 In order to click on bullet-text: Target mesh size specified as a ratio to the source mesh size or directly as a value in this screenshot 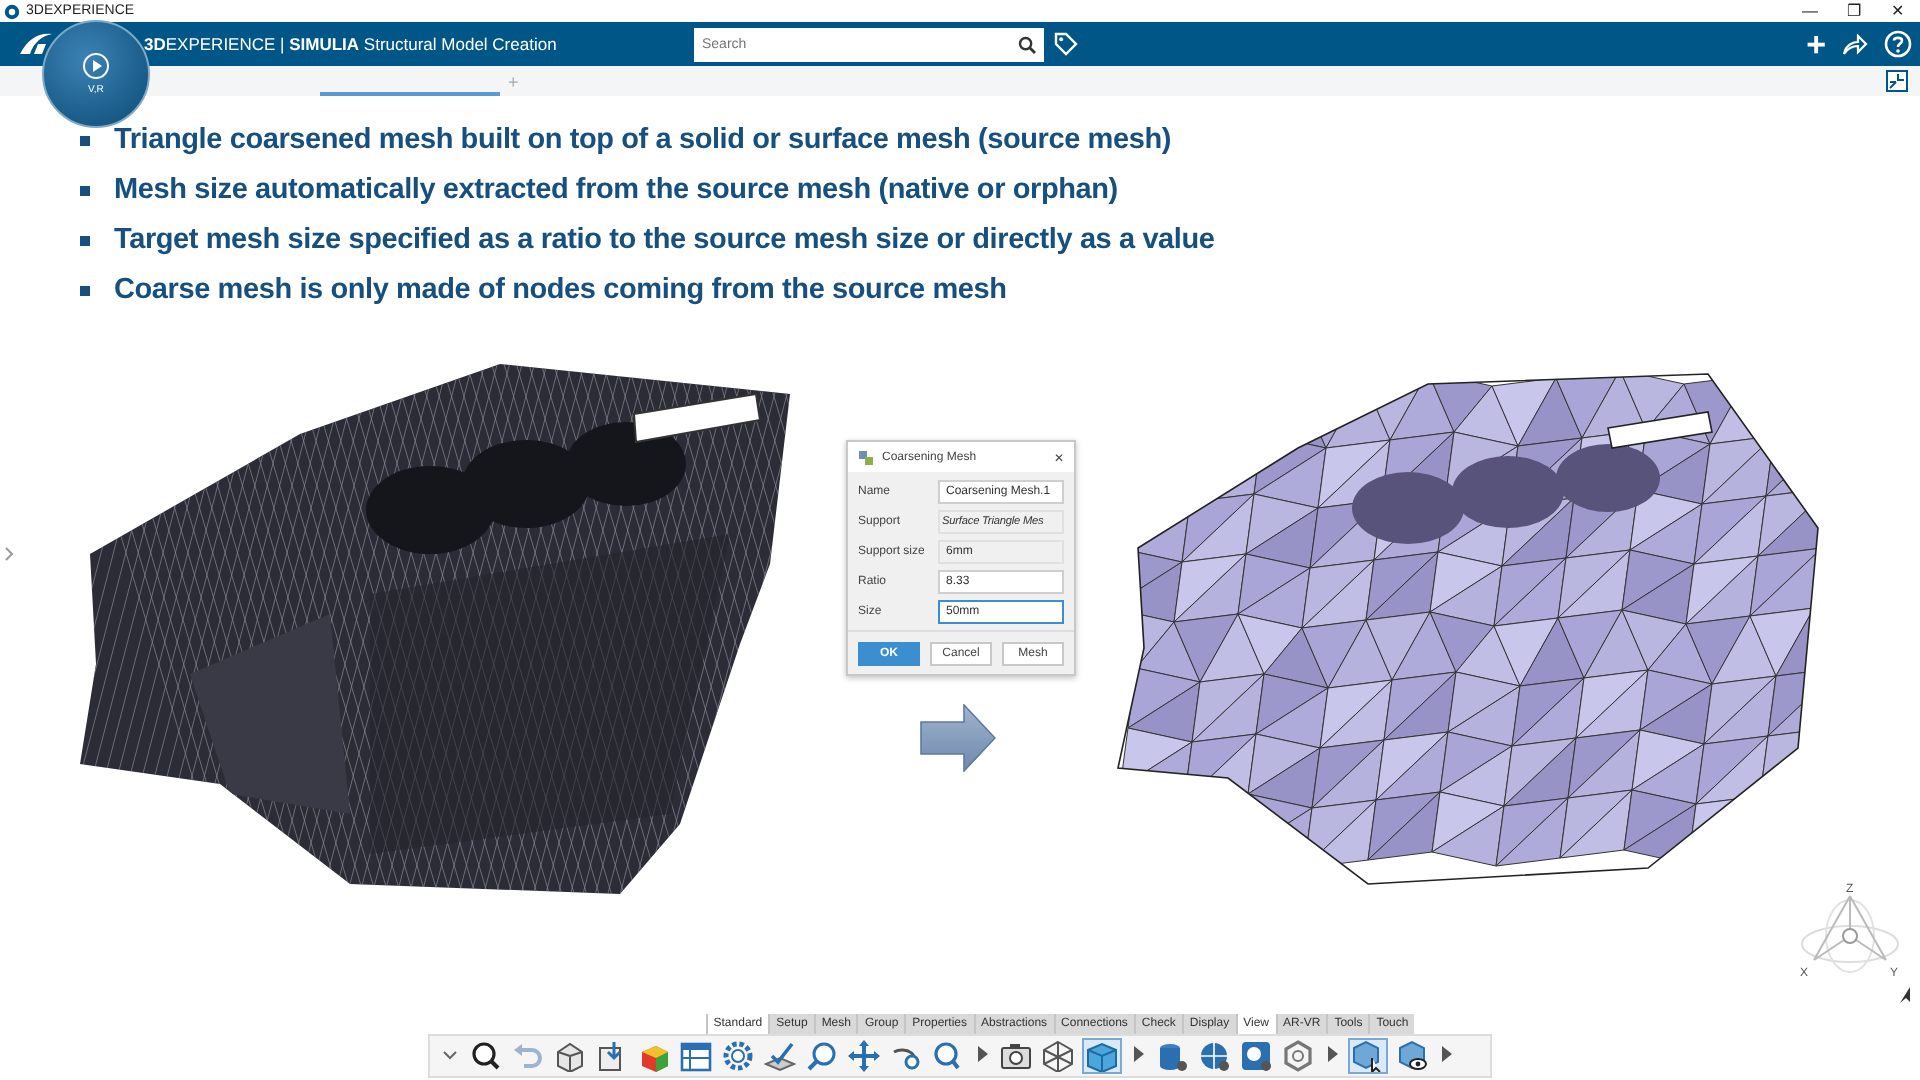, I will do `click(664, 240)`.